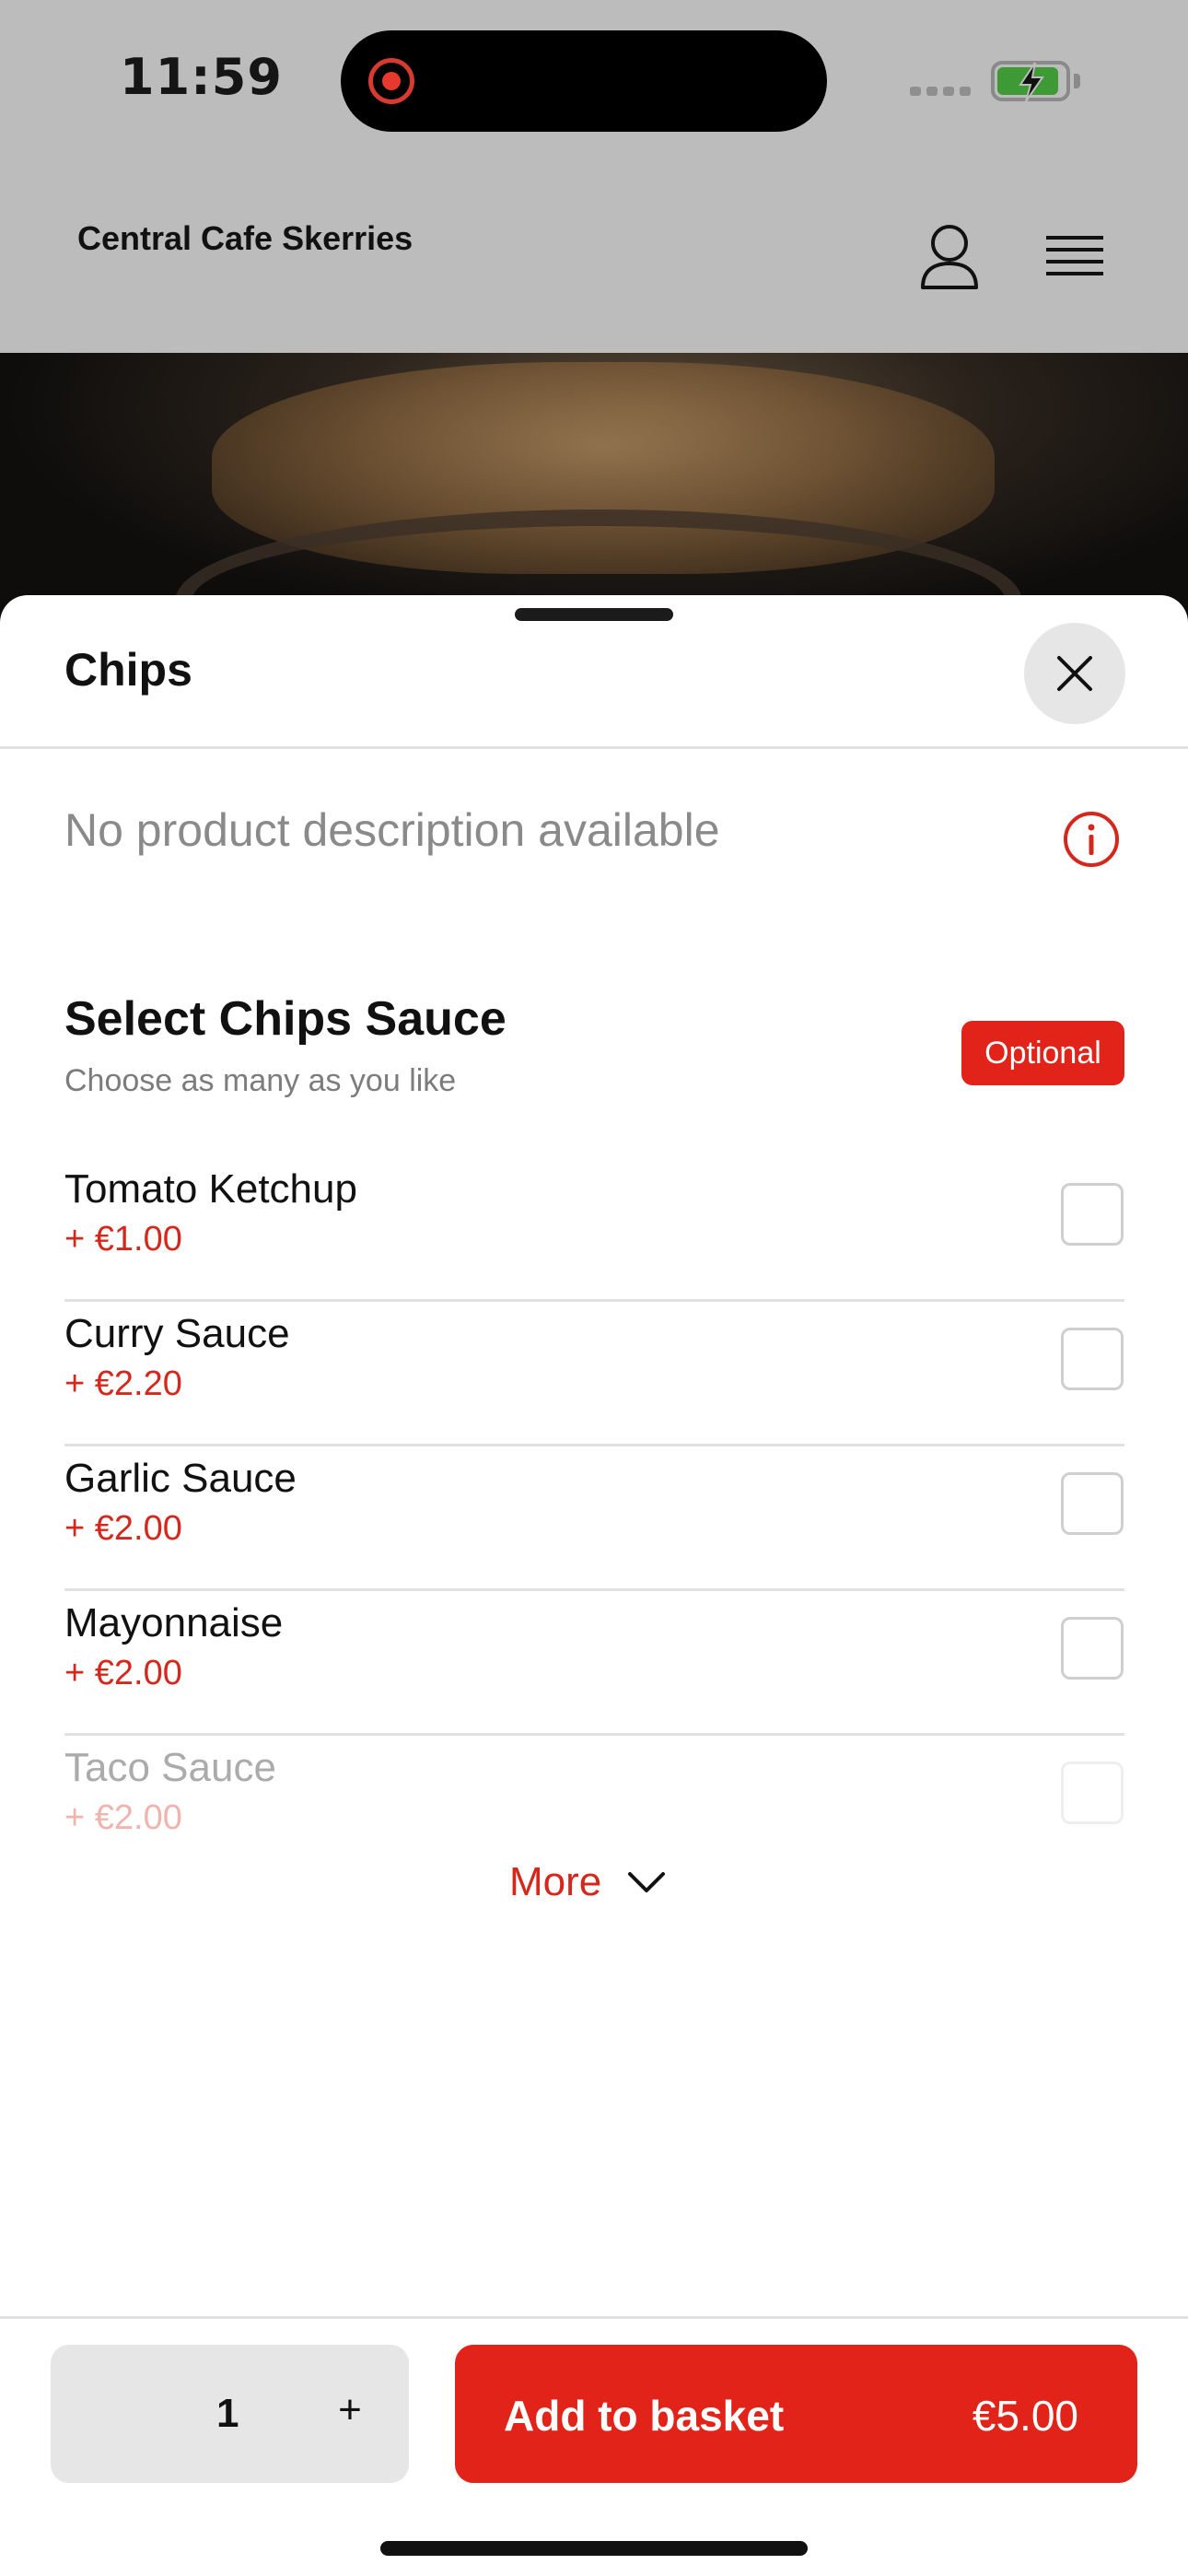  I want to click on option-price: + €1.00, so click(123, 1239).